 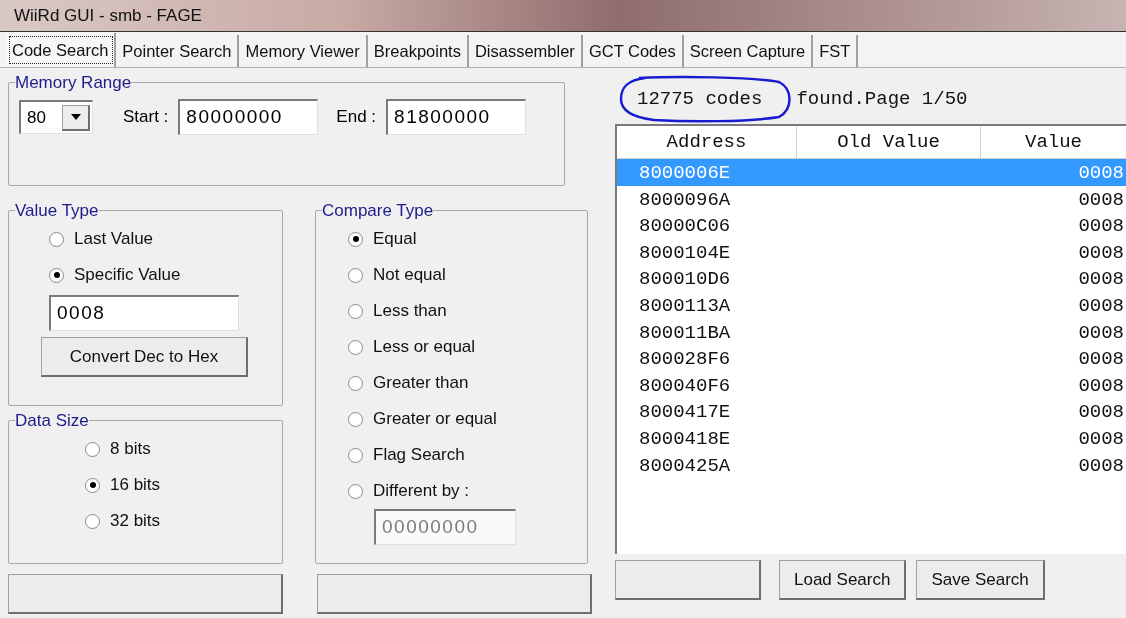 I want to click on codes-count: 12775 codes, so click(x=700, y=99).